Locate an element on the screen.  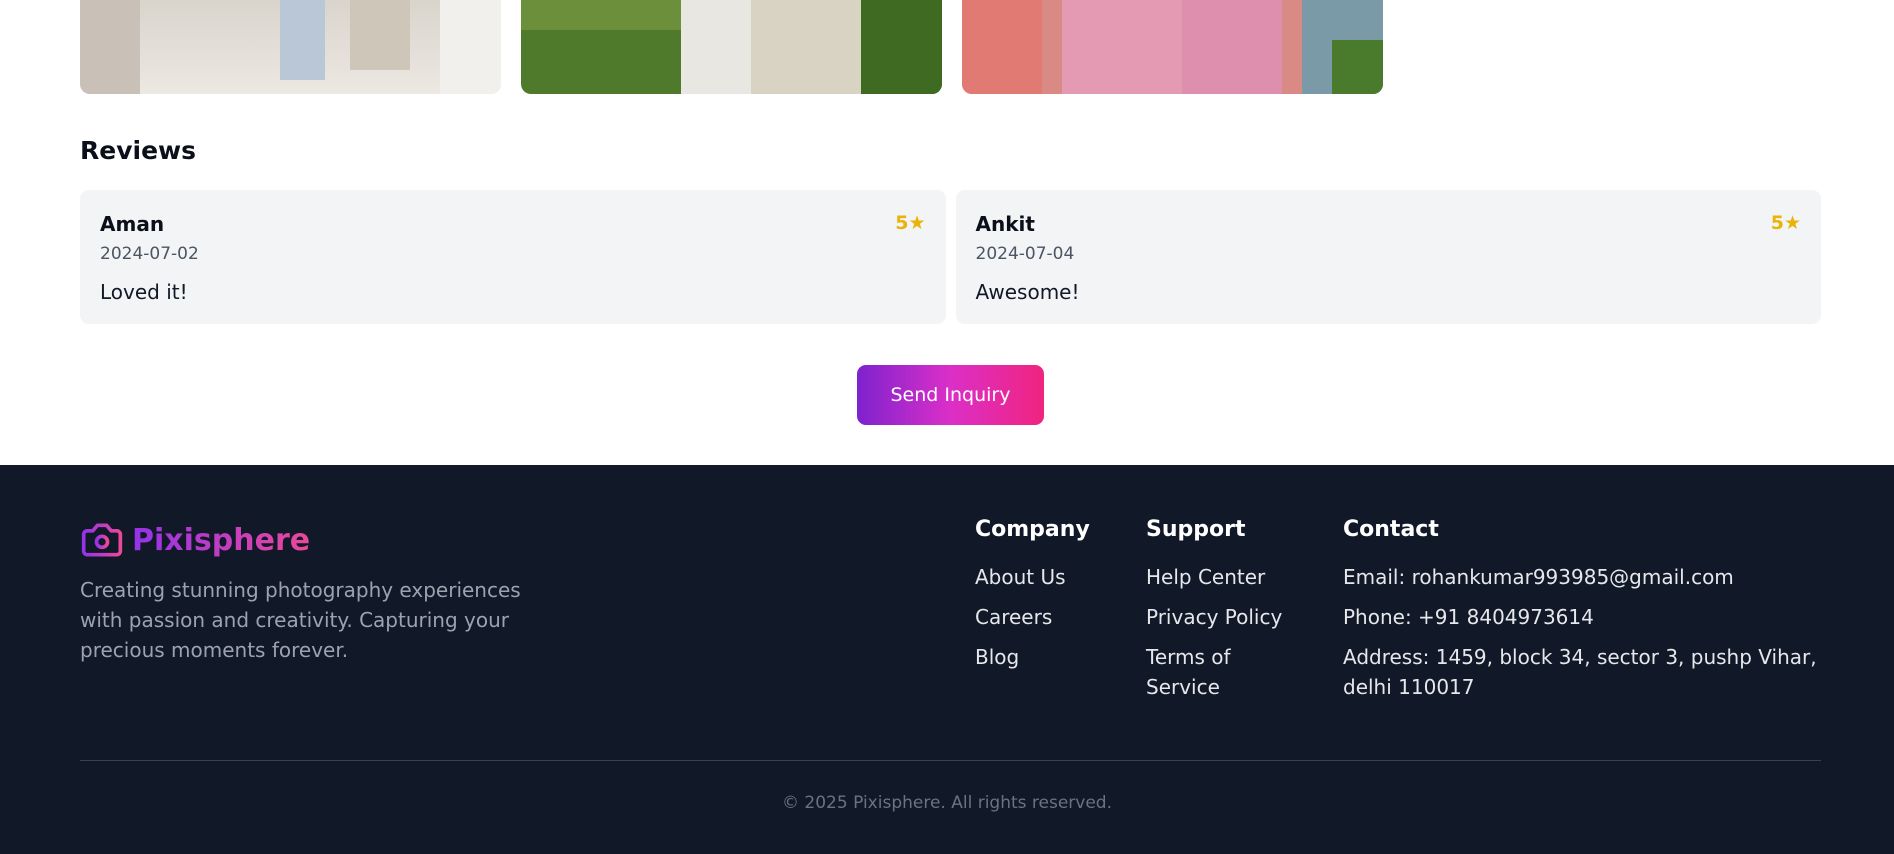
gallery-photo-pink-saree is located at coordinates (1172, 47).